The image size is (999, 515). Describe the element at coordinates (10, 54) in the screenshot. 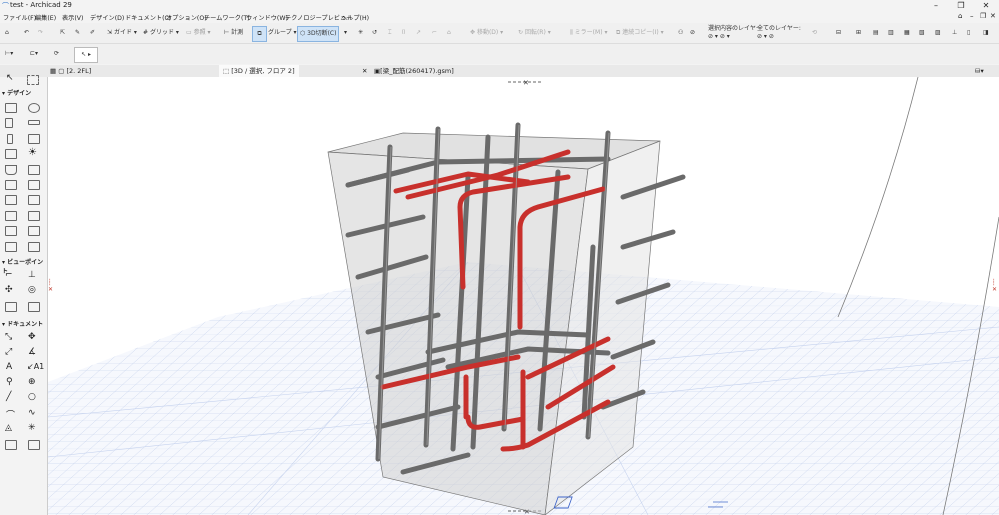

I see `story-settings-icon: ⊢▾` at that location.